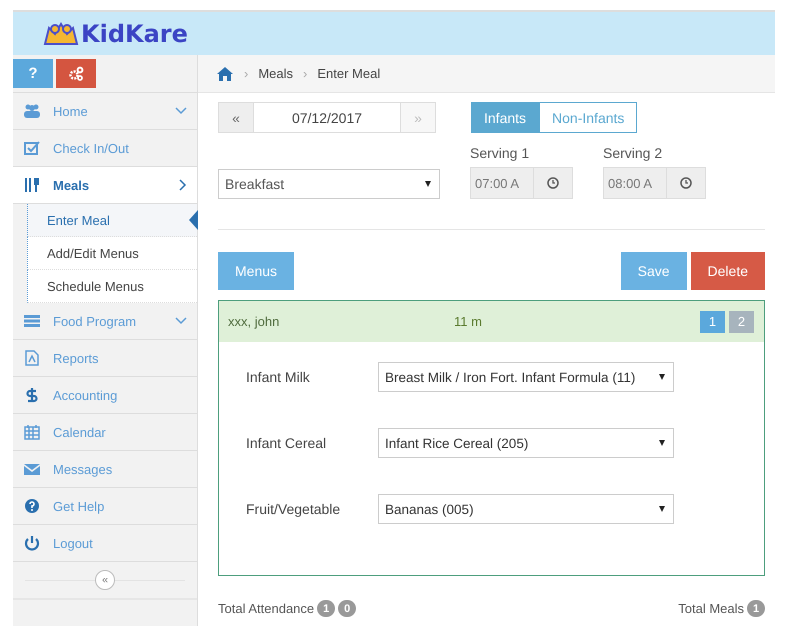 Image resolution: width=785 pixels, height=626 pixels. Describe the element at coordinates (505, 117) in the screenshot. I see `tab: Infants` at that location.